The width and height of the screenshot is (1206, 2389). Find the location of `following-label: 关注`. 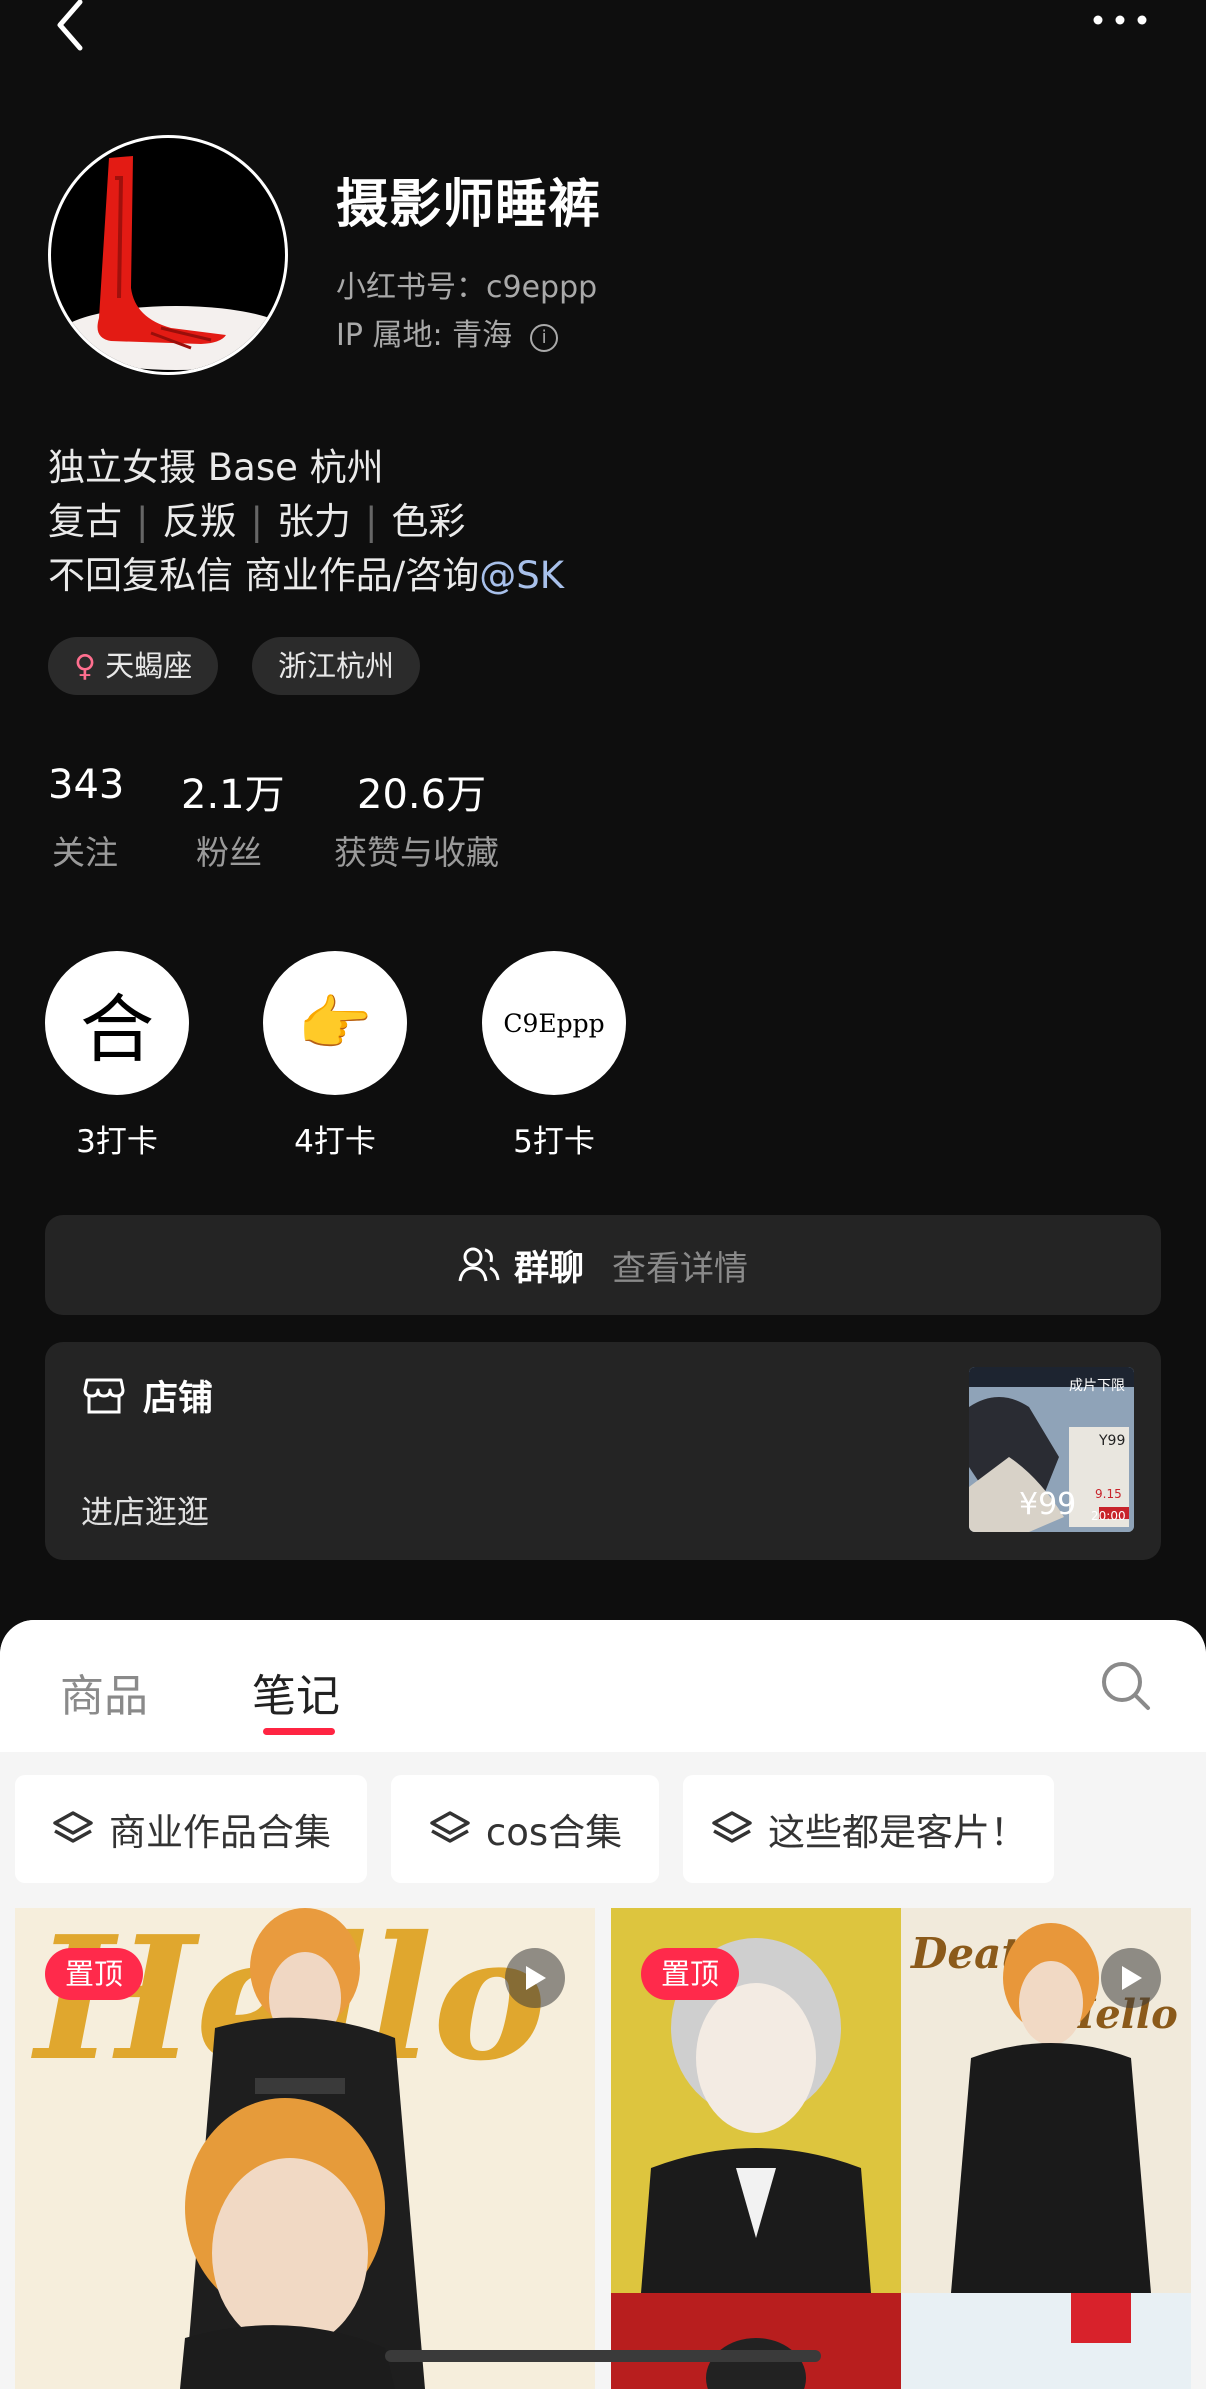

following-label: 关注 is located at coordinates (85, 850).